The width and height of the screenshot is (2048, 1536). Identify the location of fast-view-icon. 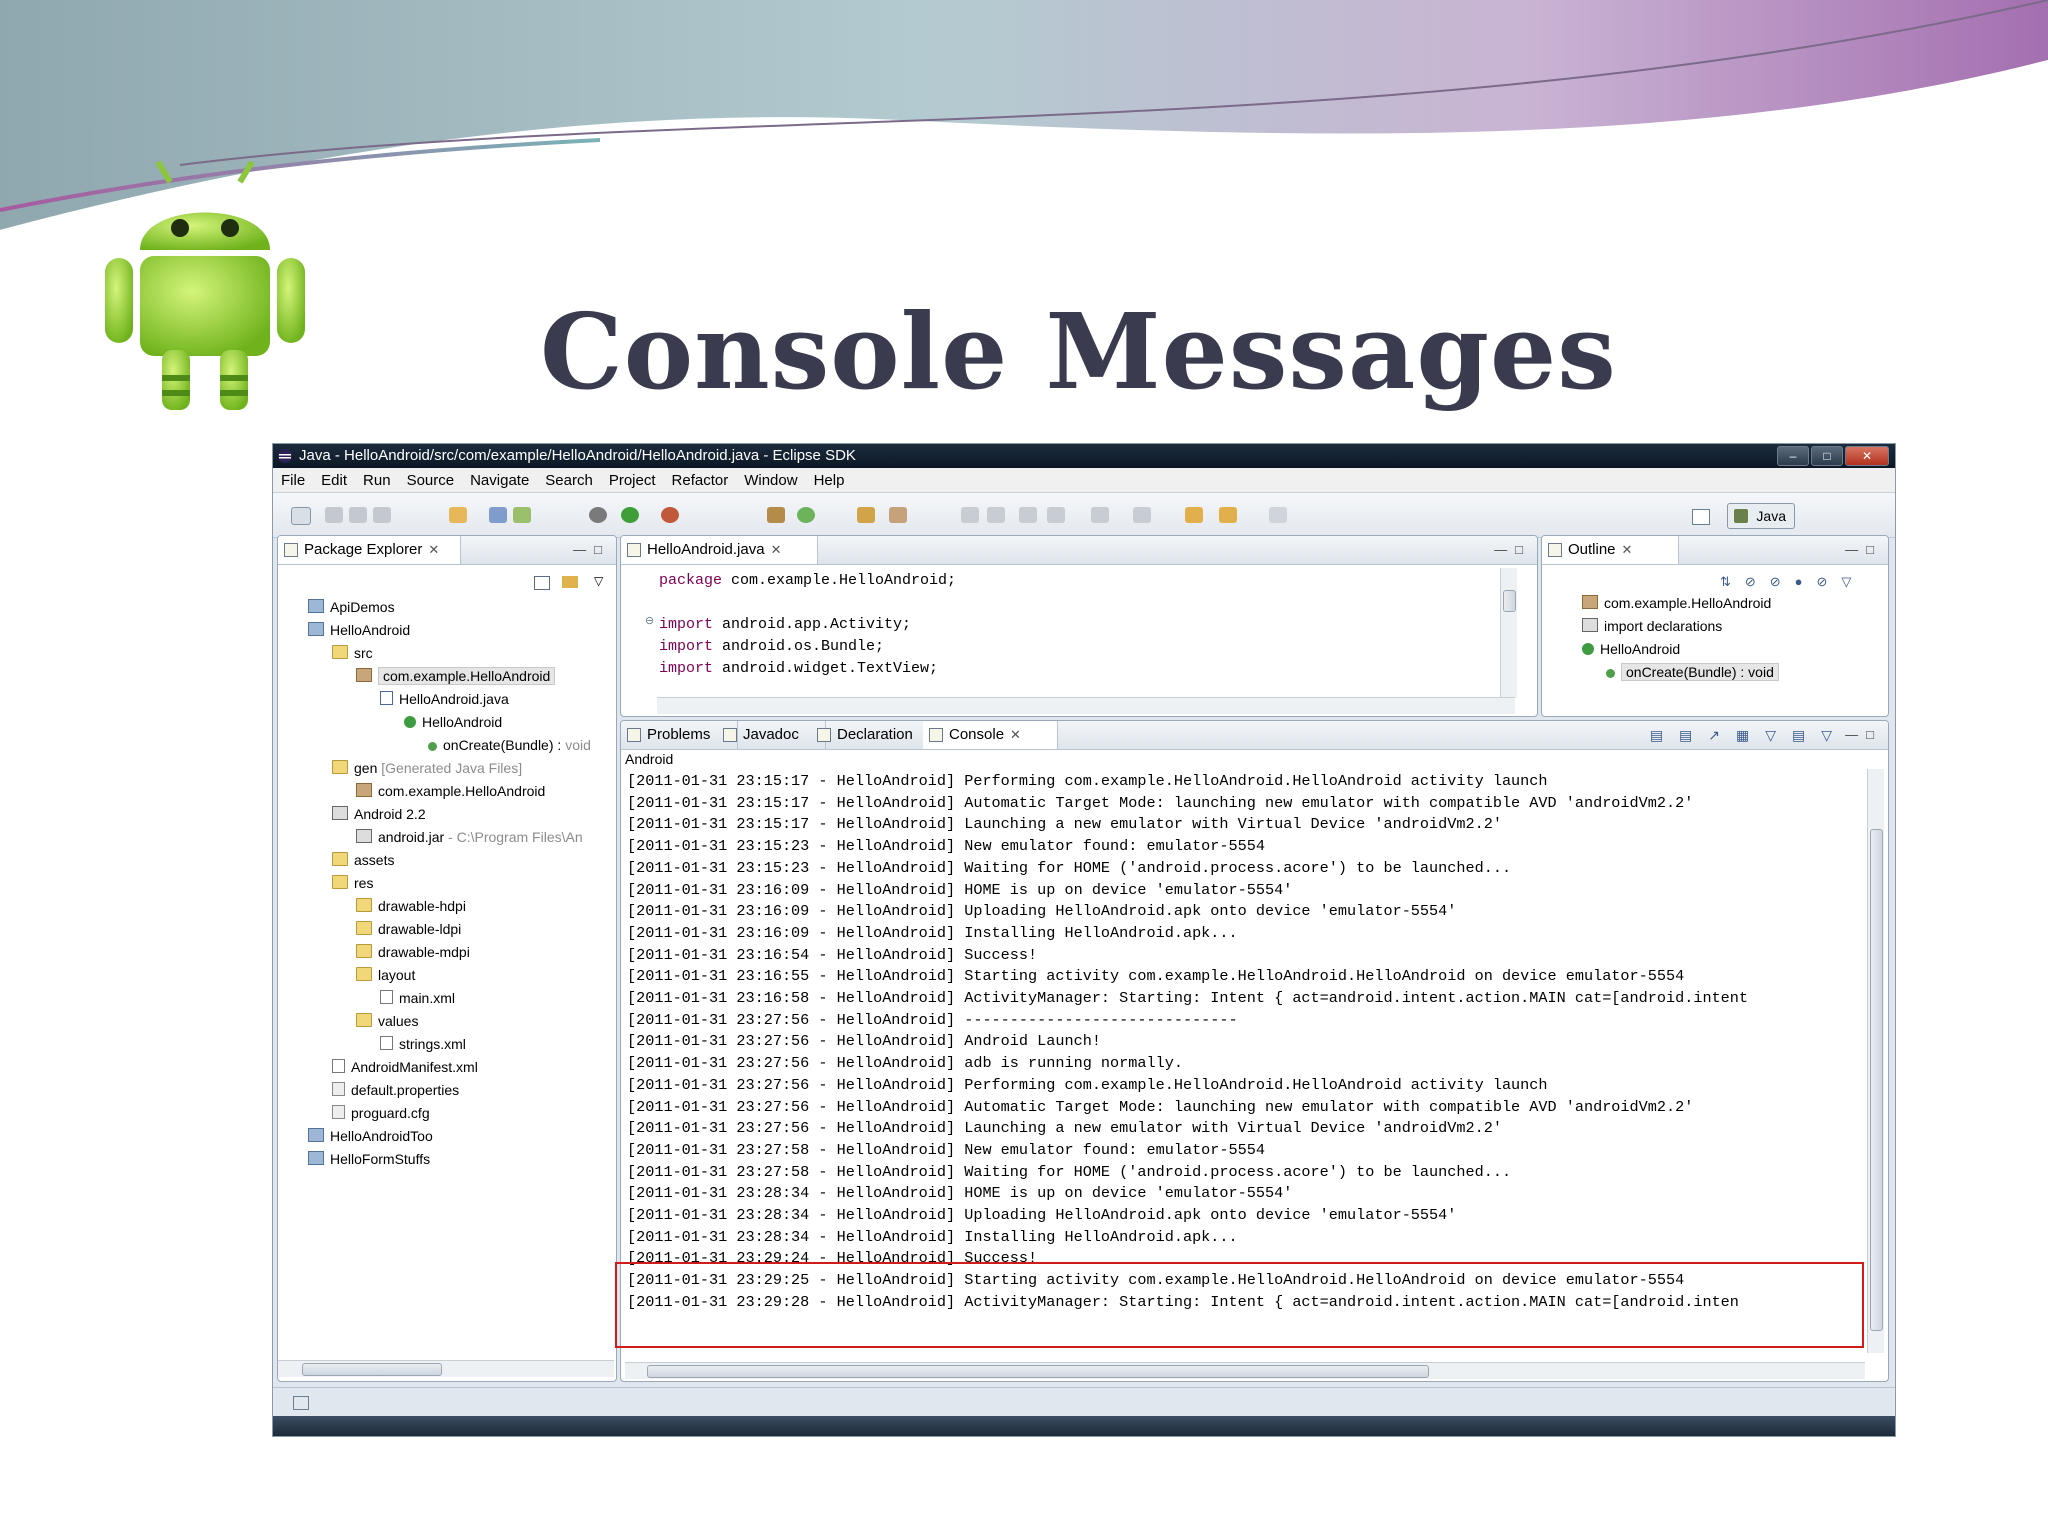
(301, 1403).